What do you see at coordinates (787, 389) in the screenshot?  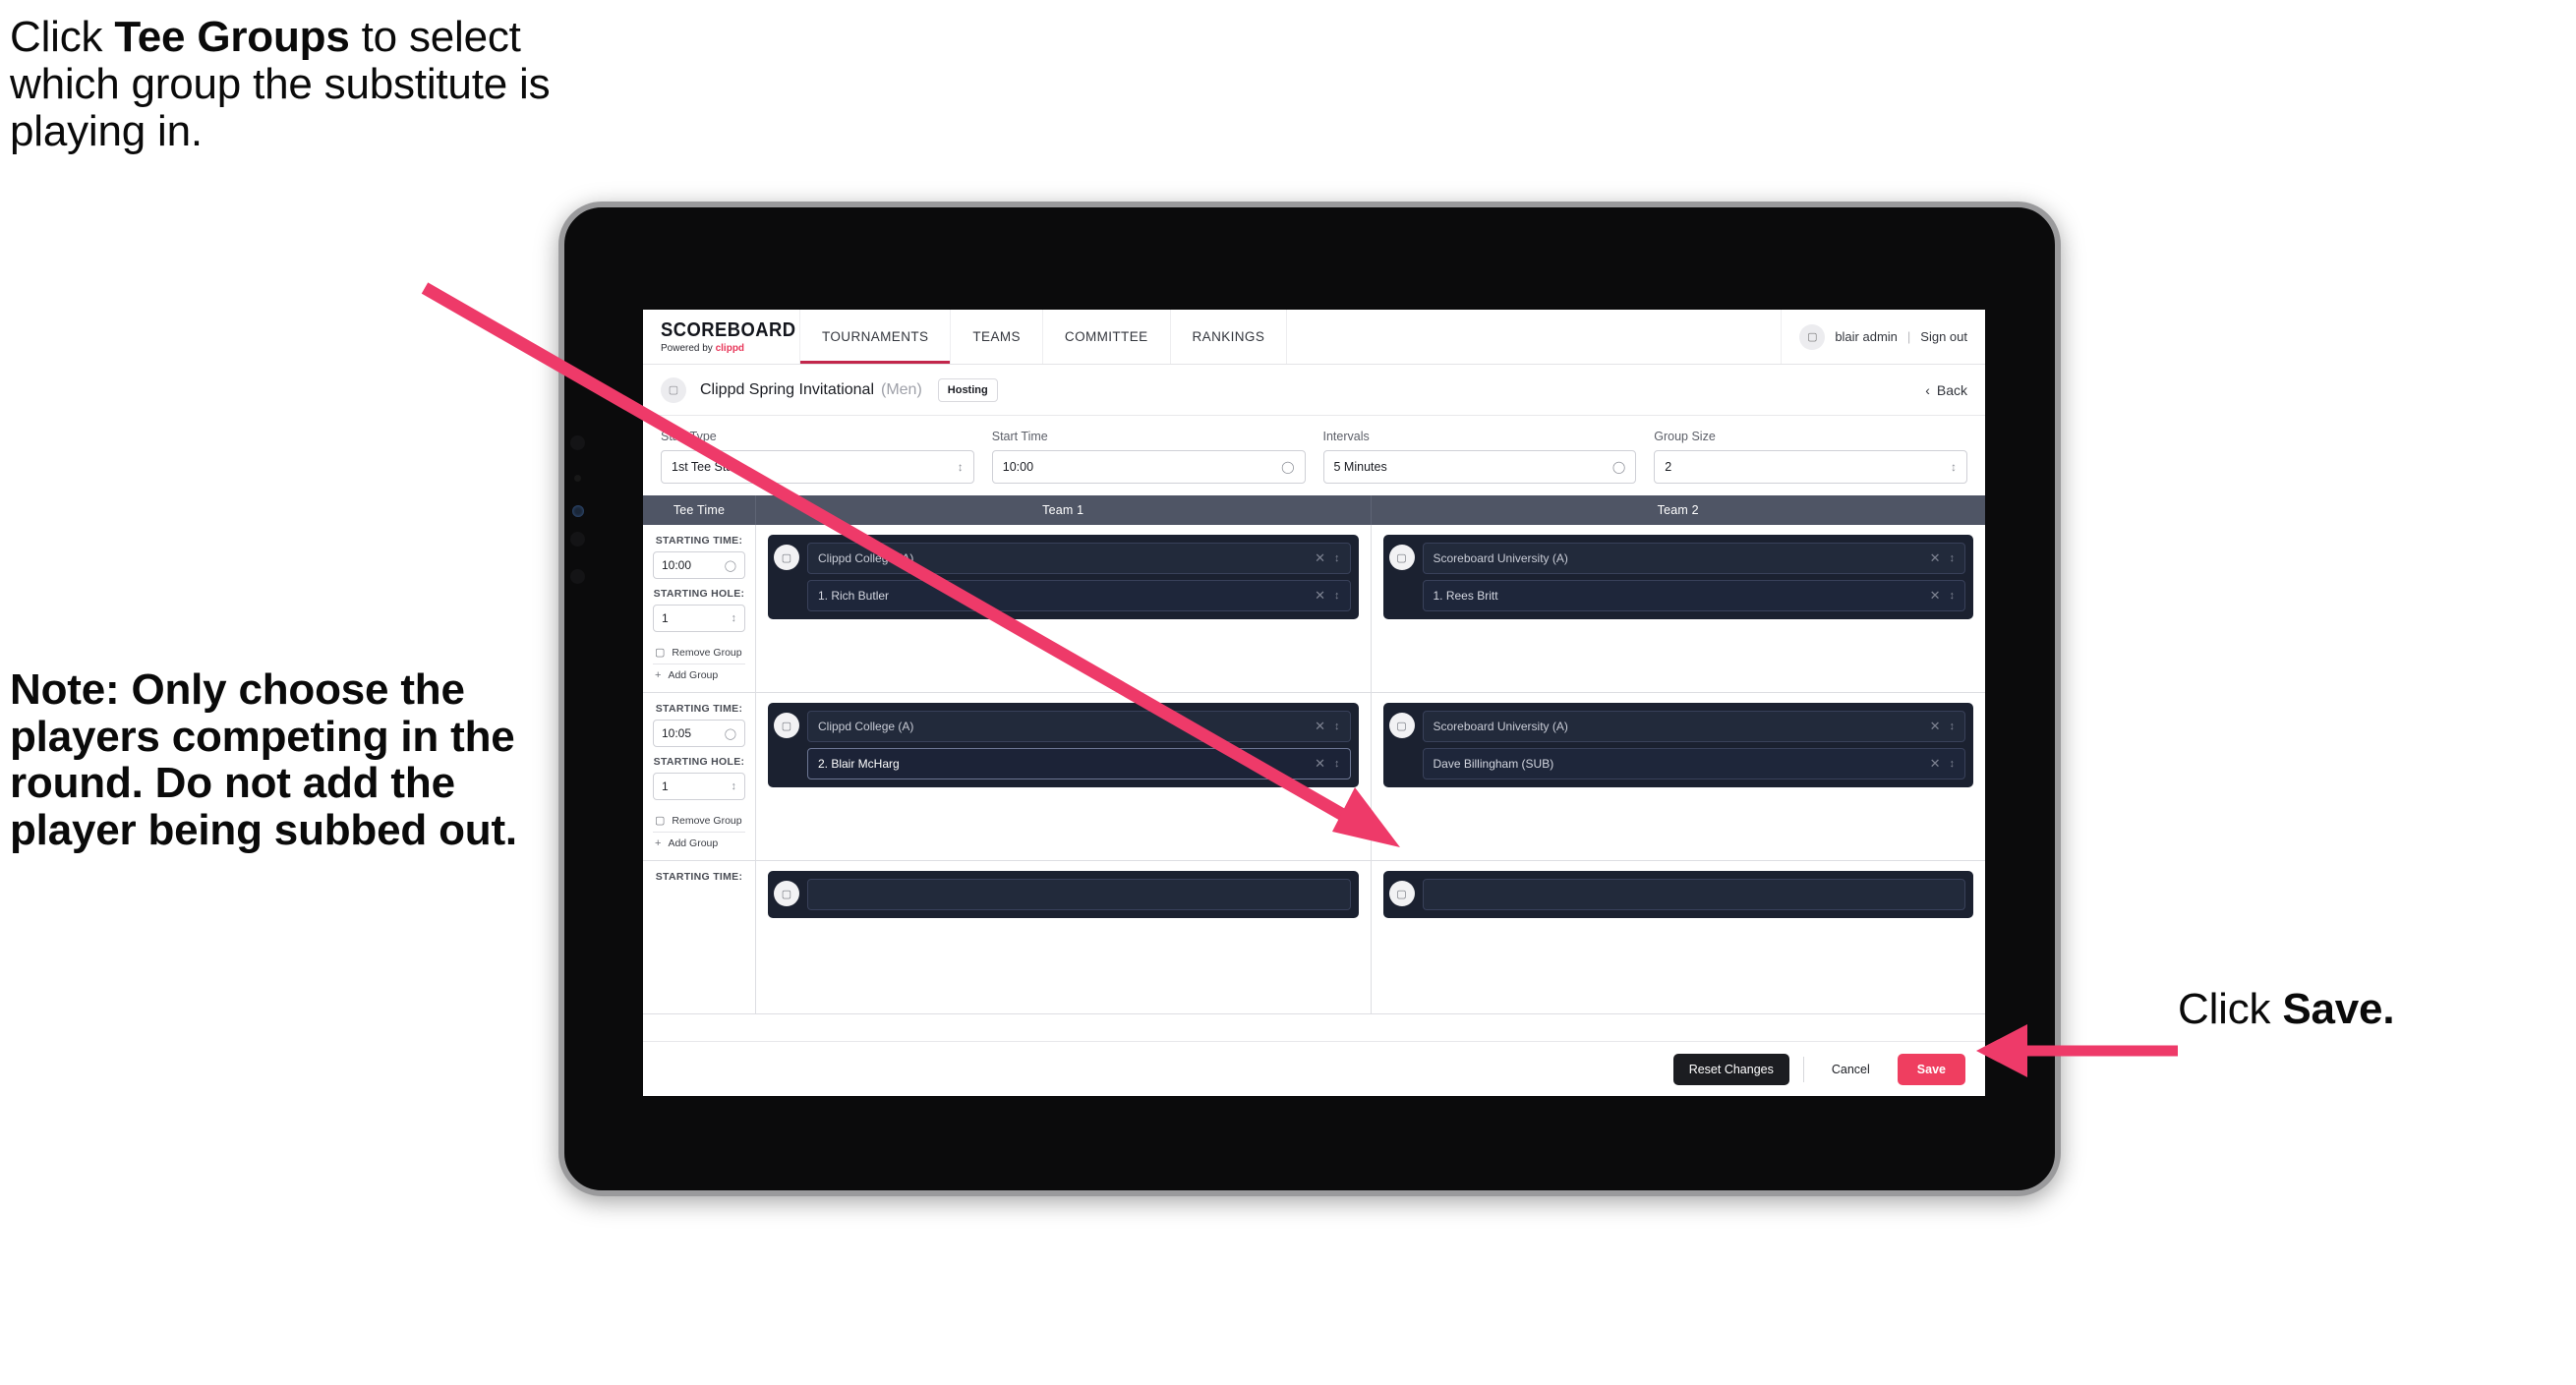 I see `tournament-name: Clippd Spring Invitational` at bounding box center [787, 389].